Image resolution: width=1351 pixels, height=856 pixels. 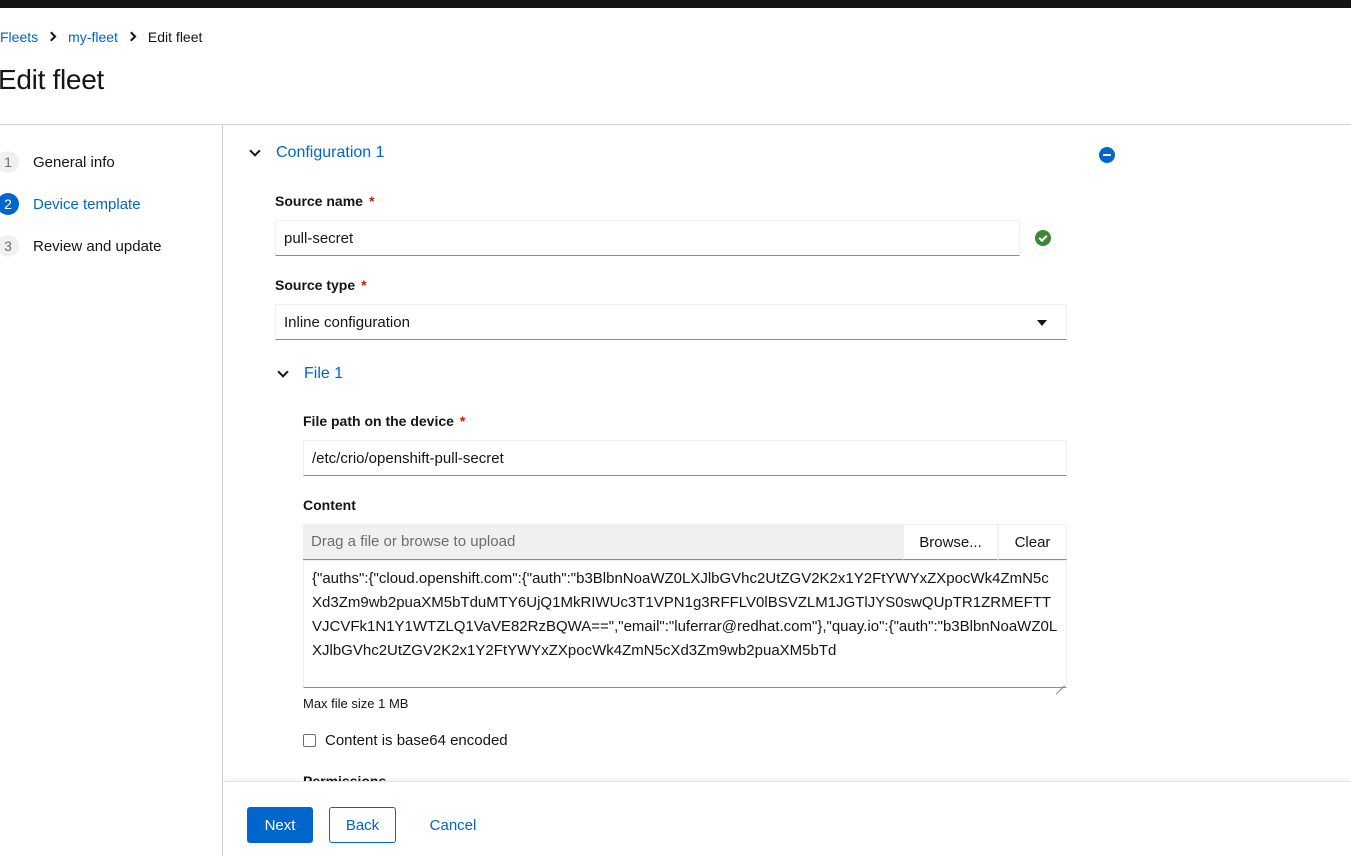 What do you see at coordinates (356, 703) in the screenshot?
I see `max-file-size-helper: Max file size 1 MB` at bounding box center [356, 703].